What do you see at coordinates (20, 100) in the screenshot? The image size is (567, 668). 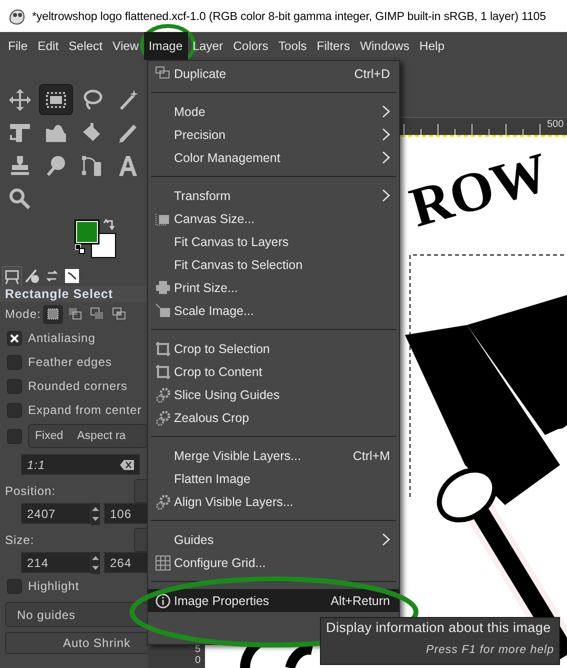 I see `move-tool-icon` at bounding box center [20, 100].